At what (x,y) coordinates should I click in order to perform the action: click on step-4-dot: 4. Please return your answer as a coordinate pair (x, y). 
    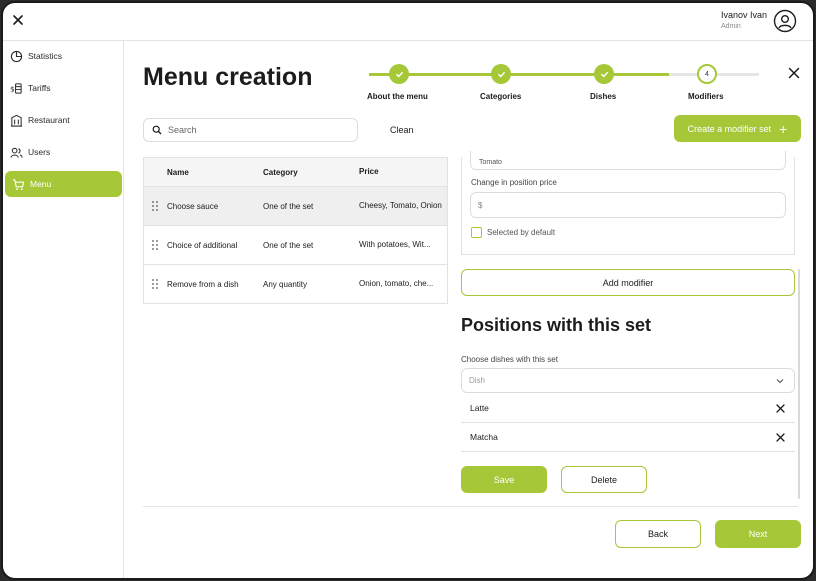
    Looking at the image, I should click on (707, 74).